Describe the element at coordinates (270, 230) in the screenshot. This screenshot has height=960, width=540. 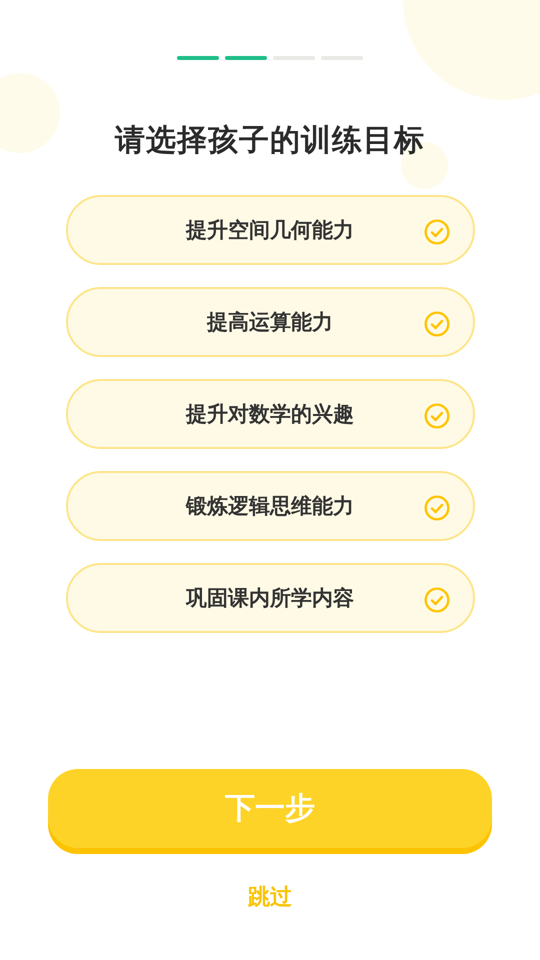
I see `goal-option: 提升空间几何能力` at that location.